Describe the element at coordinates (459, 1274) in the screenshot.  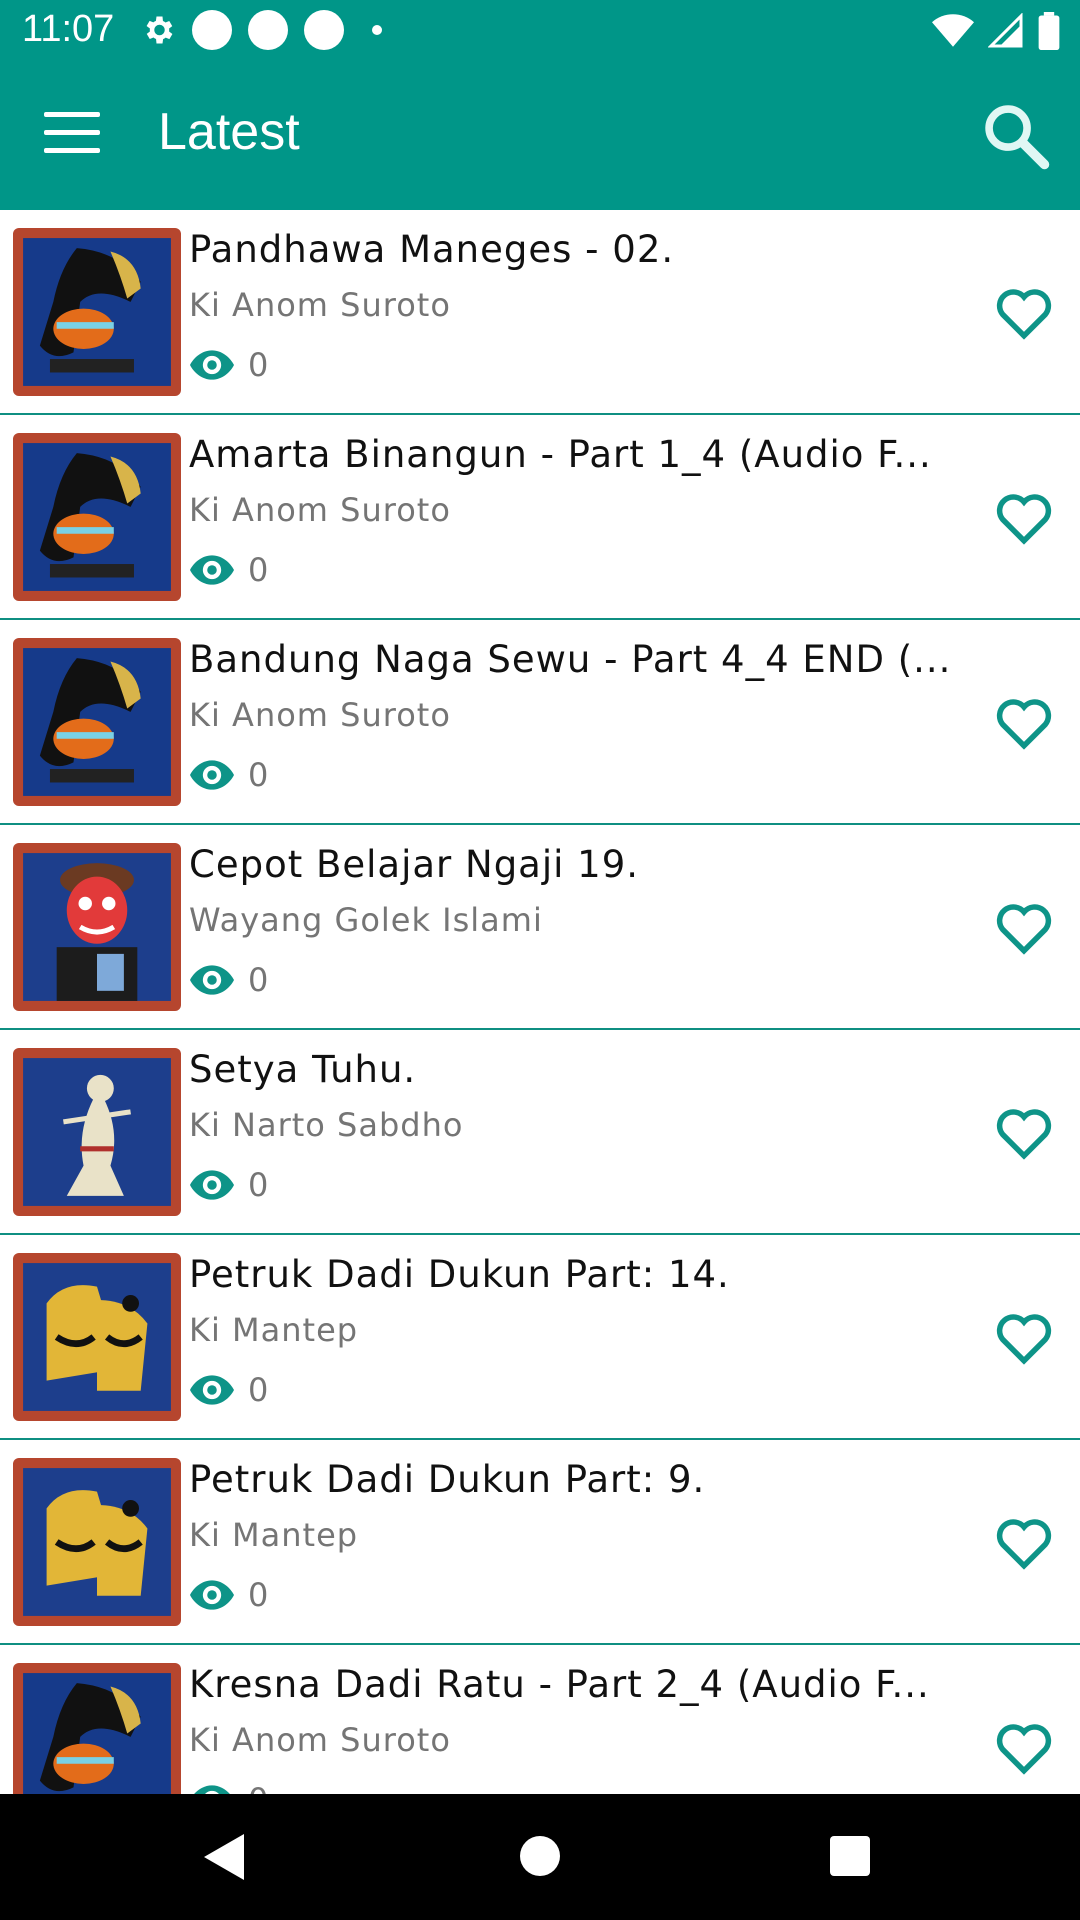
I see `track-title: Petruk Dadi Dukun Part: 14.` at that location.